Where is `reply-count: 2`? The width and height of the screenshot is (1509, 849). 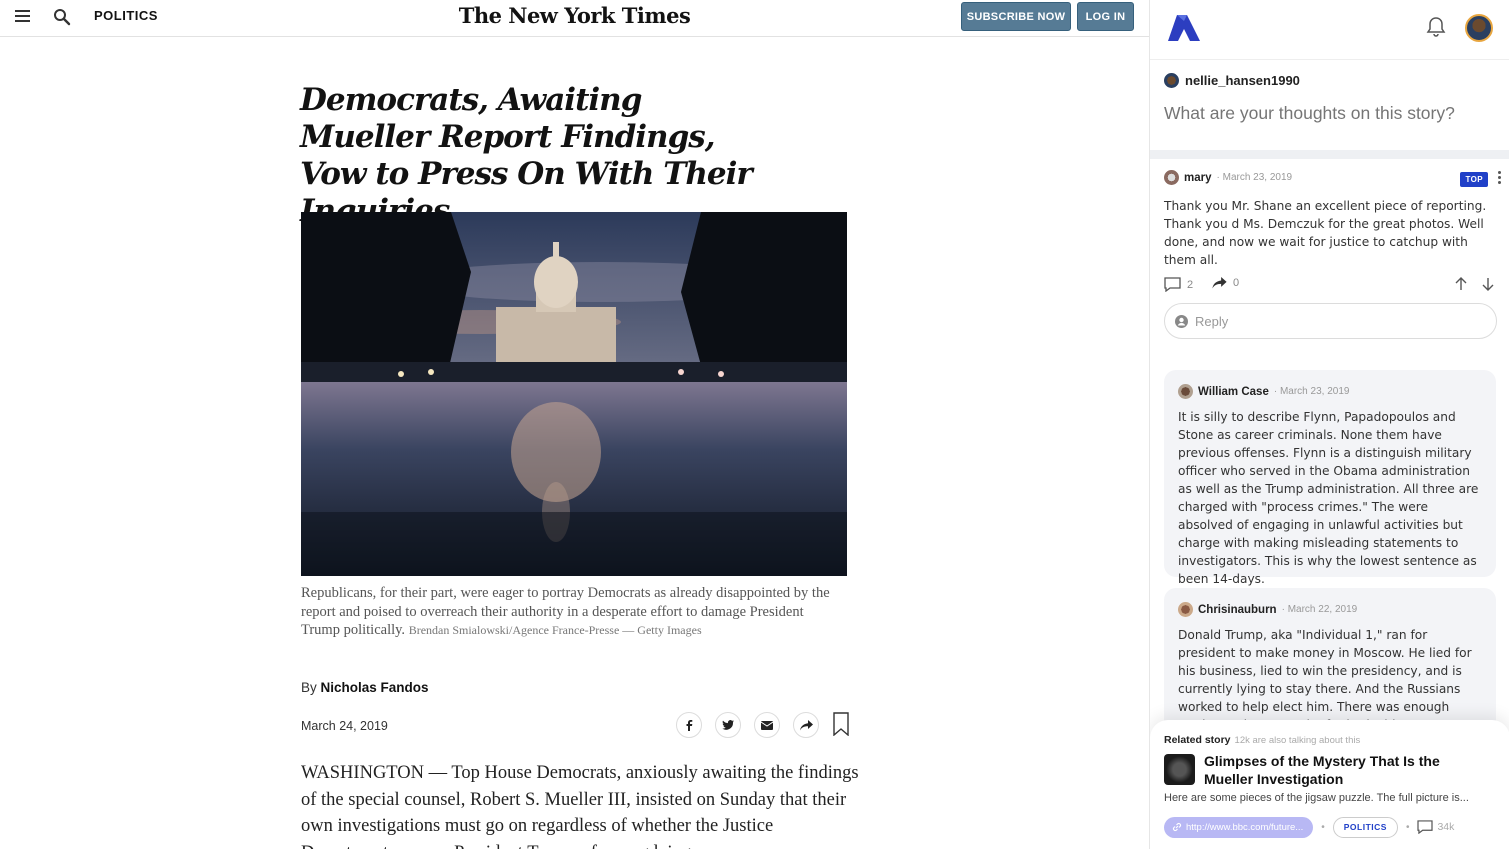
reply-count: 2 is located at coordinates (1190, 284).